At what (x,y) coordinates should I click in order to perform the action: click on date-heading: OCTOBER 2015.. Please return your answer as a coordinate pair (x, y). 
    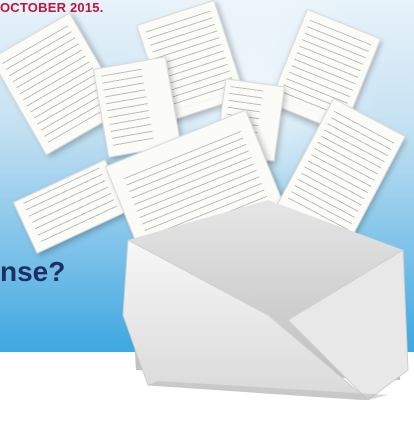
    Looking at the image, I should click on (52, 7).